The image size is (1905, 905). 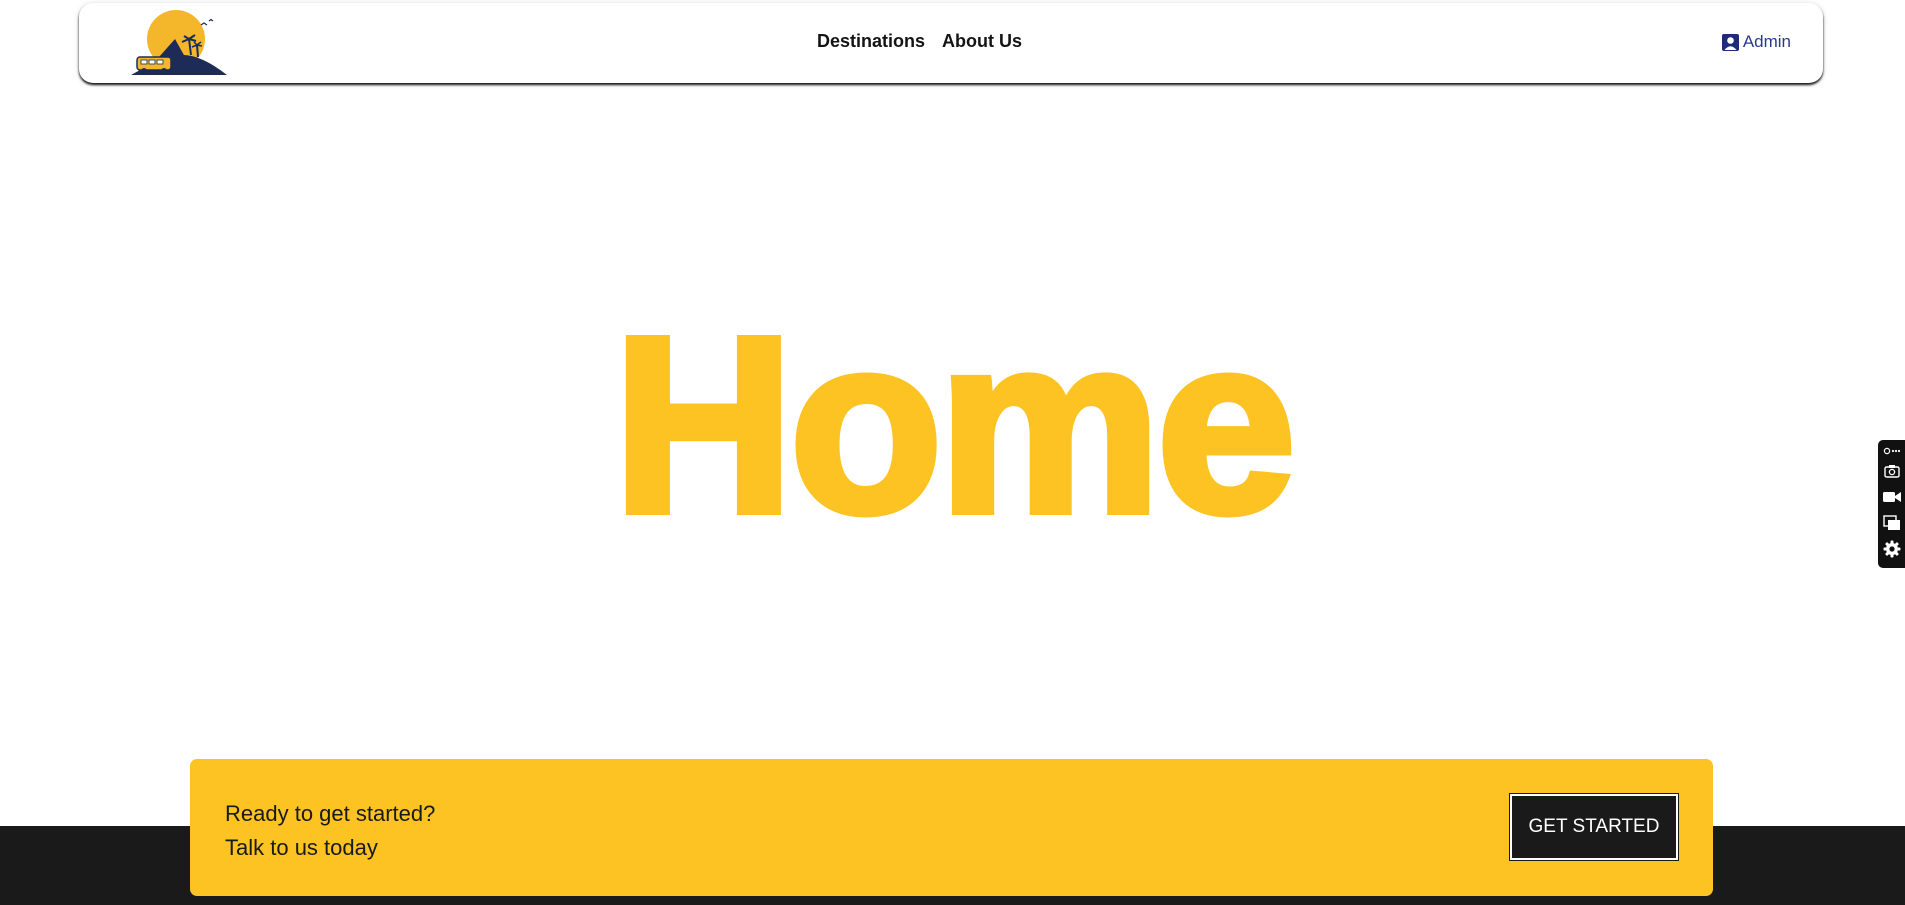 I want to click on extension-menu-icon, so click(x=1892, y=451).